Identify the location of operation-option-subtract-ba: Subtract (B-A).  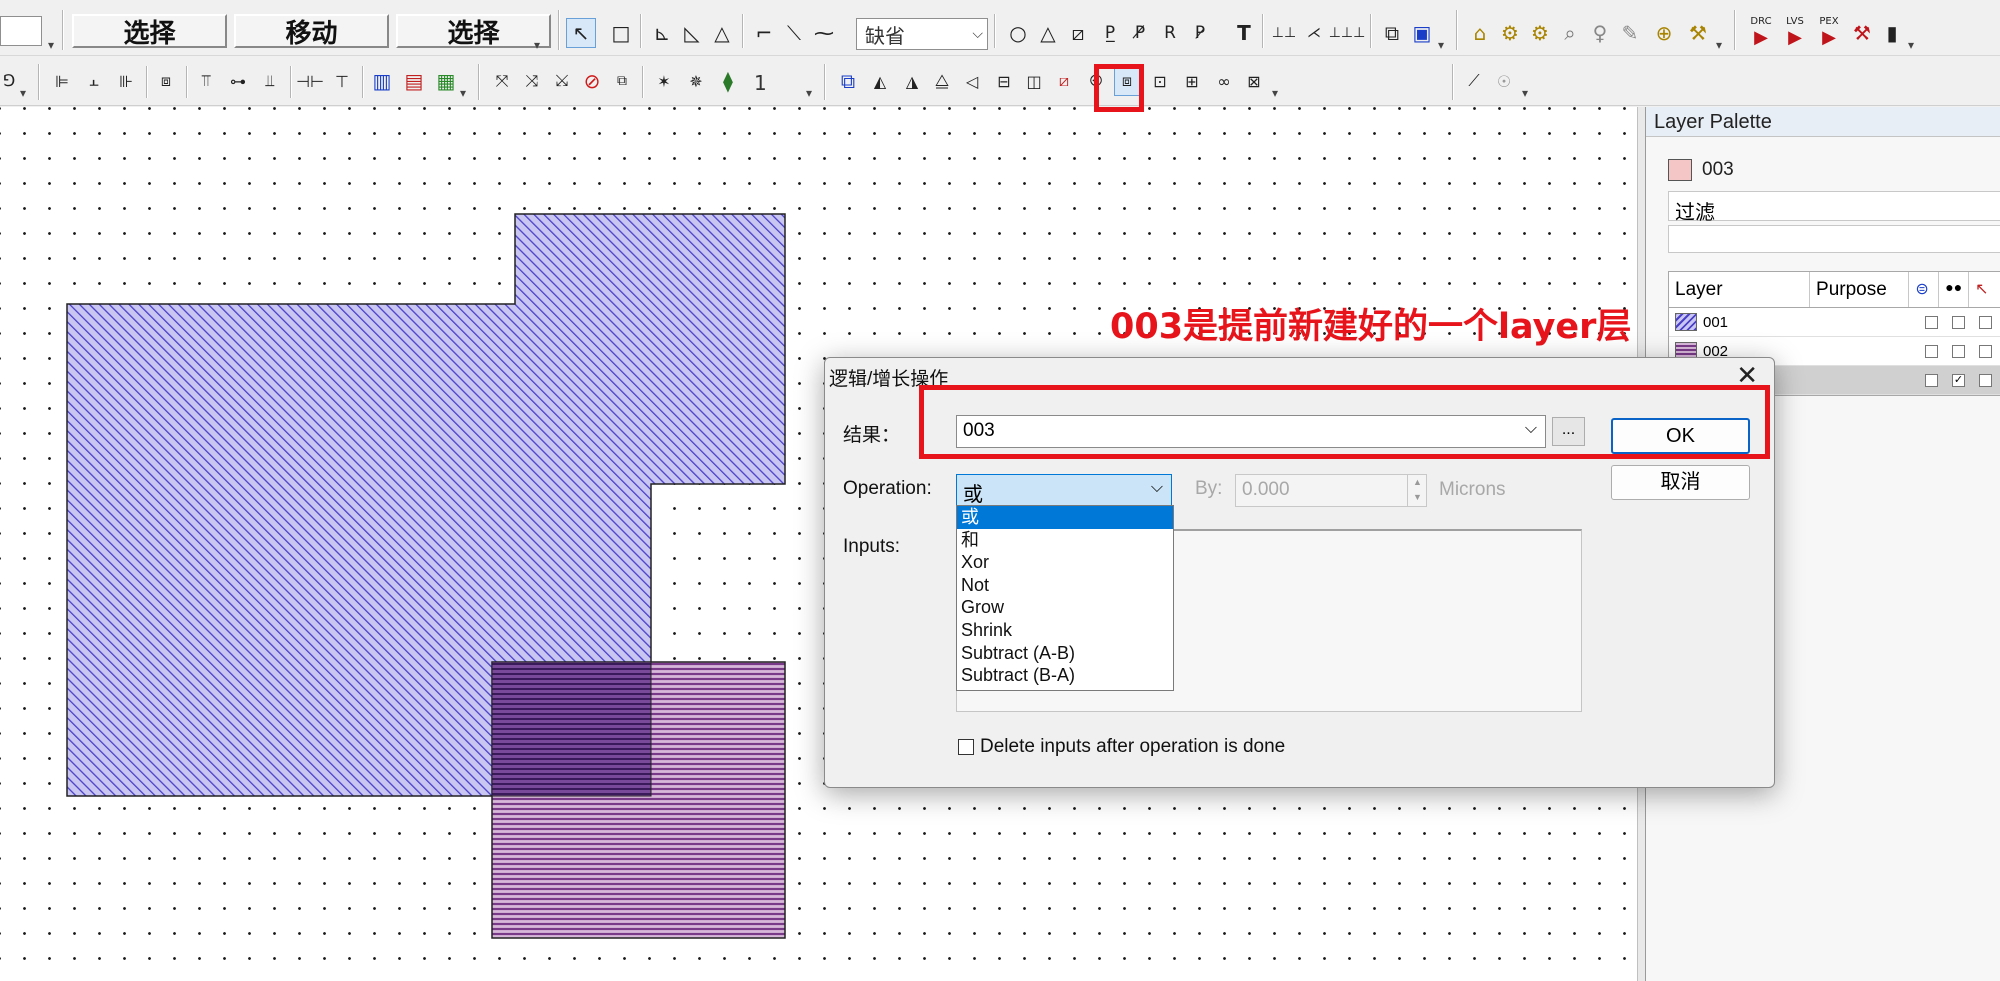
(1065, 675).